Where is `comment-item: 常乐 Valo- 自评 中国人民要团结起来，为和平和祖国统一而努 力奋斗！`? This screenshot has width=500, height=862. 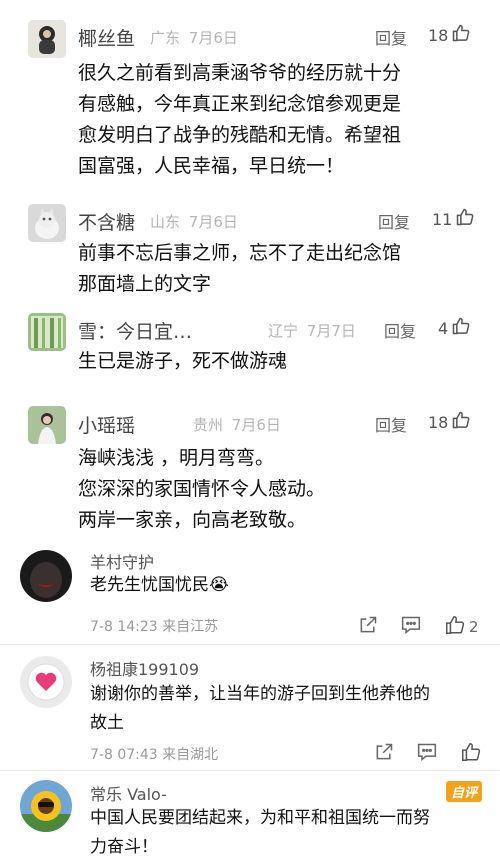
comment-item: 常乐 Valo- 自评 中国人民要团结起来，为和平和祖国统一而努 力奋斗！ is located at coordinates (250, 817).